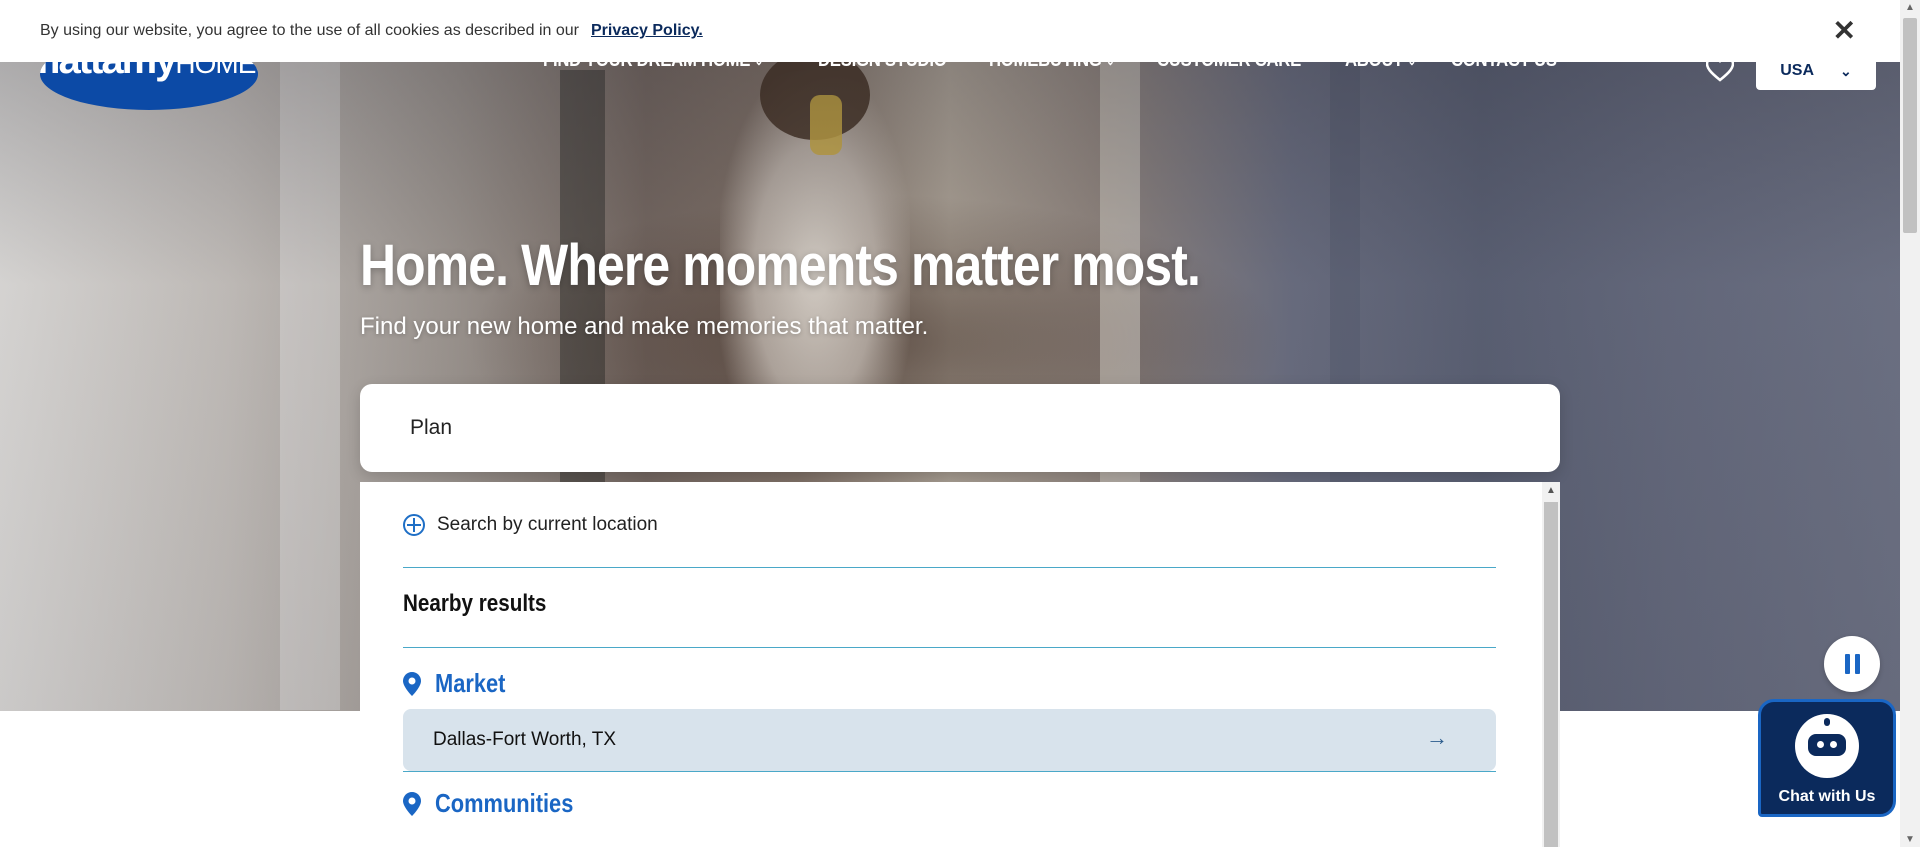 This screenshot has width=1920, height=847. I want to click on chatbot-antenna, so click(1827, 722).